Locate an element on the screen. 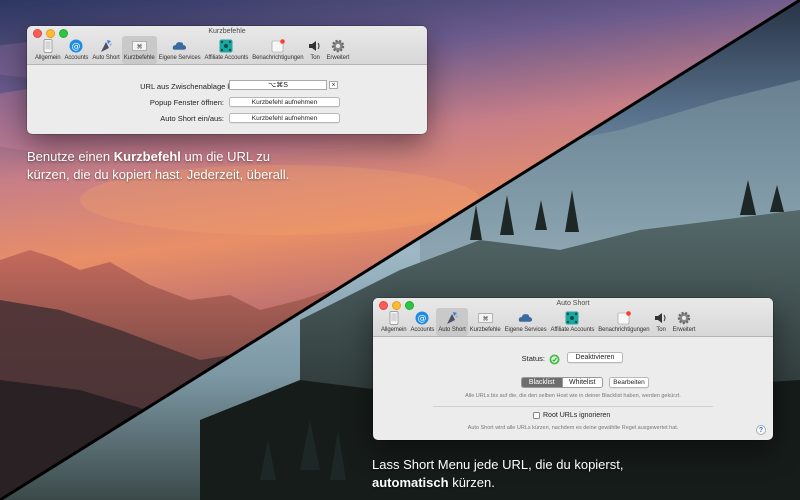 The height and width of the screenshot is (500, 800). window-title: Kurzbefehle is located at coordinates (227, 31).